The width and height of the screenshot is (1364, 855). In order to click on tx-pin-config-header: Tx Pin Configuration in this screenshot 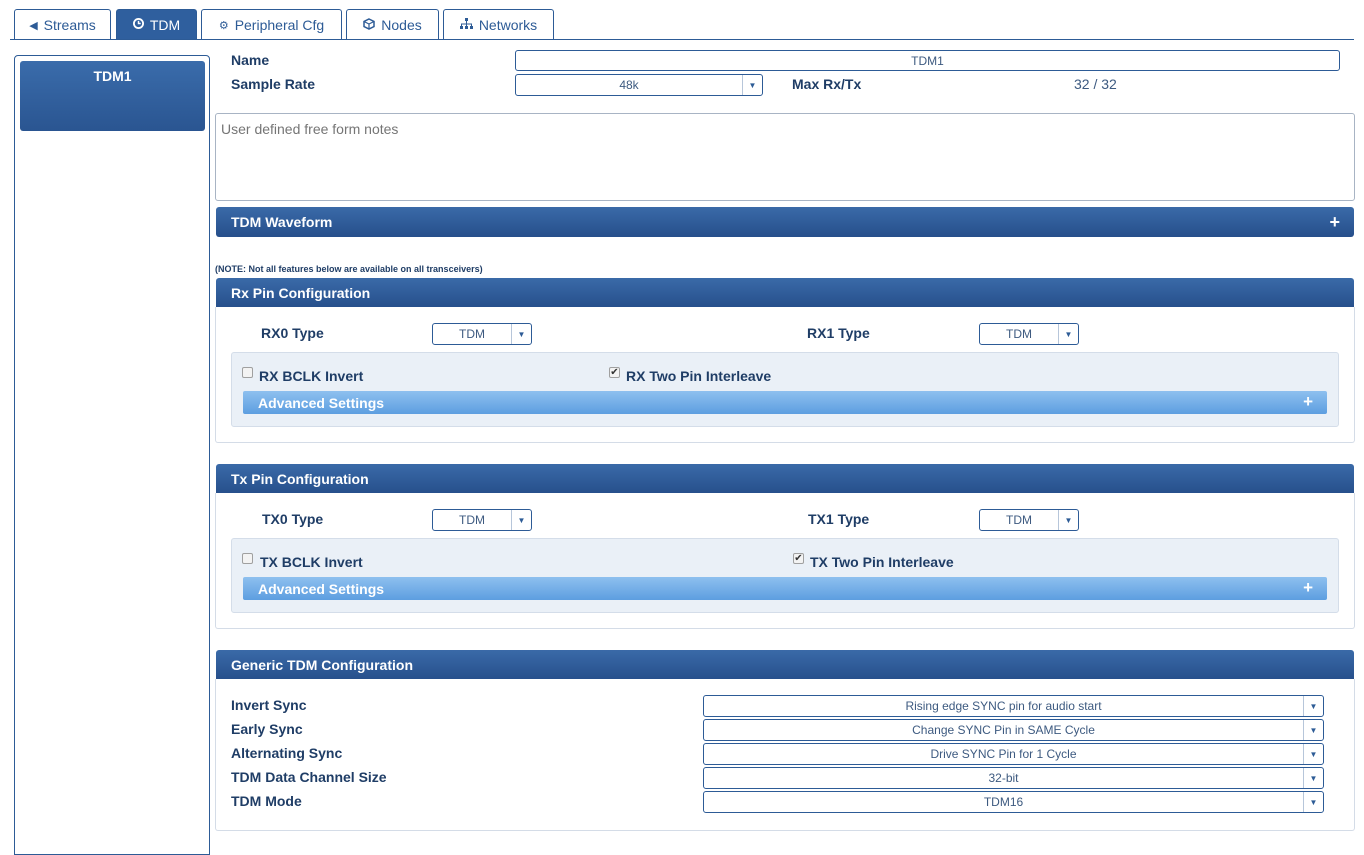, I will do `click(785, 479)`.